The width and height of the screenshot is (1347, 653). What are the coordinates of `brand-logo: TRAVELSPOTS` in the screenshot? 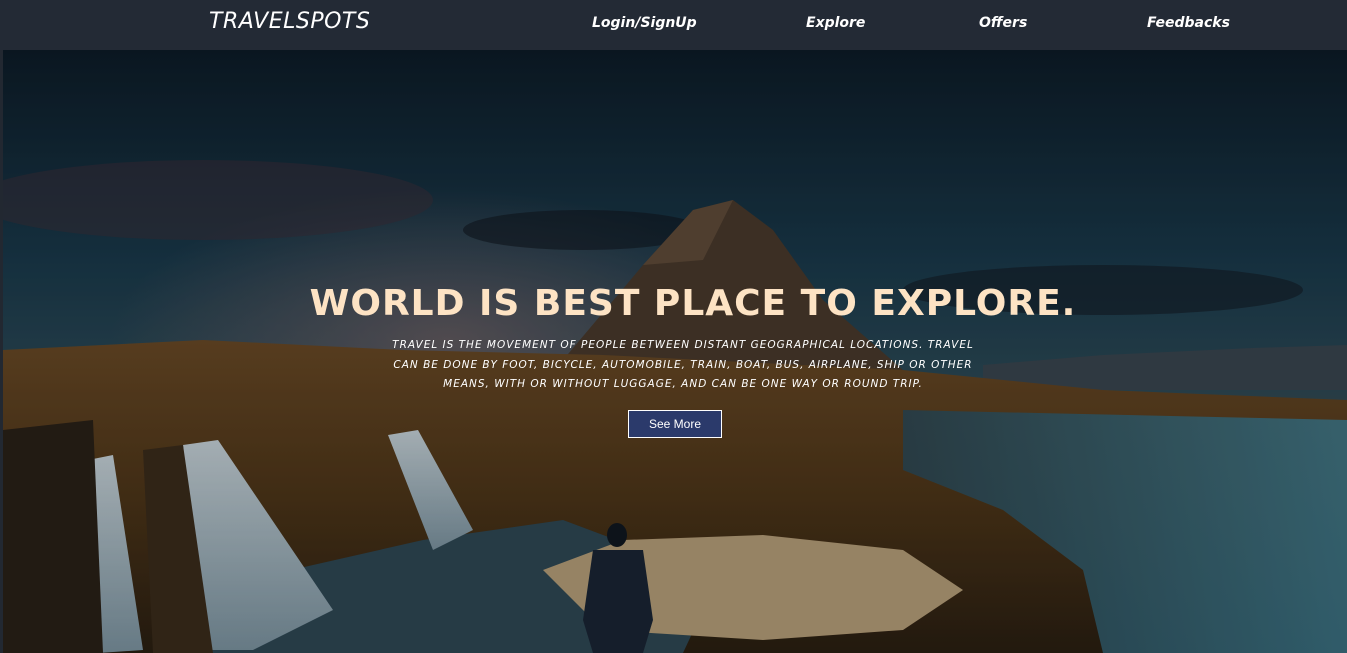 It's located at (289, 21).